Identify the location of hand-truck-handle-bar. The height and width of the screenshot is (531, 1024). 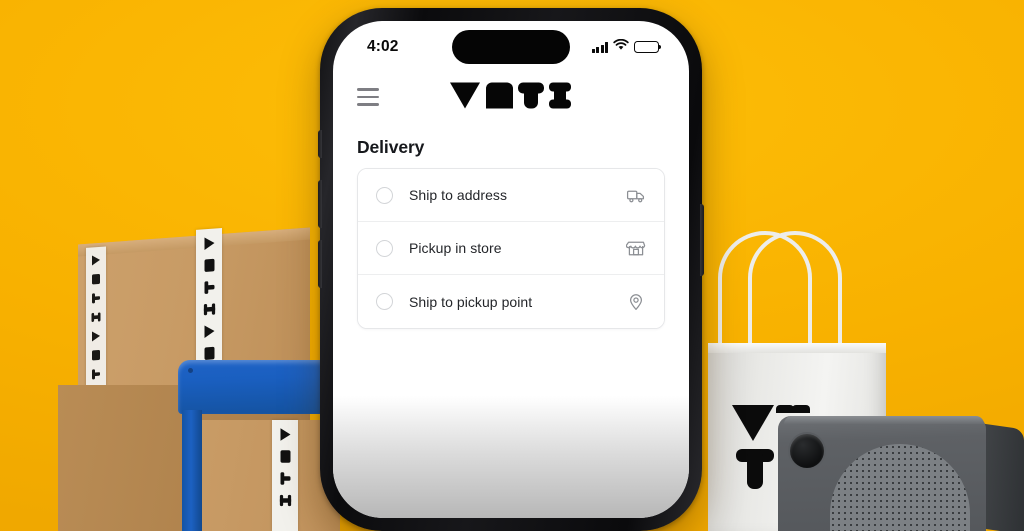
(259, 387).